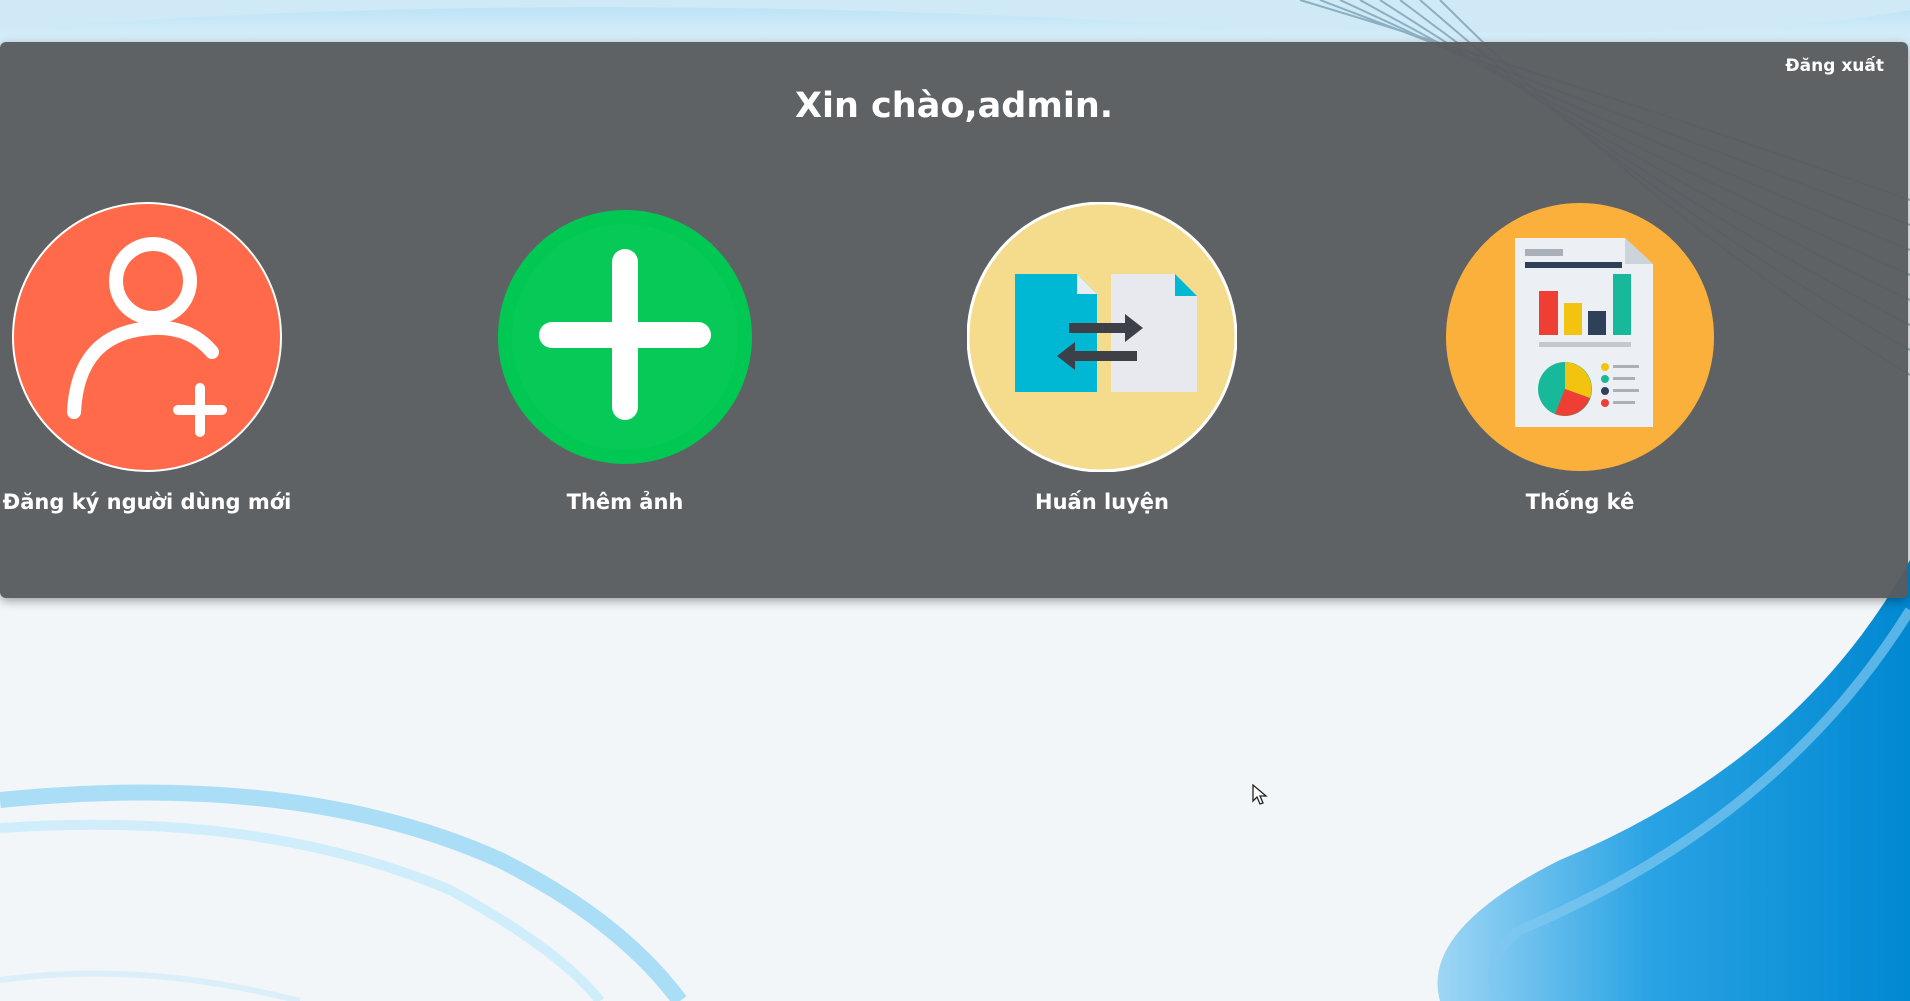 Image resolution: width=1910 pixels, height=1001 pixels. I want to click on statistics-tile: Thống kê, so click(1580, 358).